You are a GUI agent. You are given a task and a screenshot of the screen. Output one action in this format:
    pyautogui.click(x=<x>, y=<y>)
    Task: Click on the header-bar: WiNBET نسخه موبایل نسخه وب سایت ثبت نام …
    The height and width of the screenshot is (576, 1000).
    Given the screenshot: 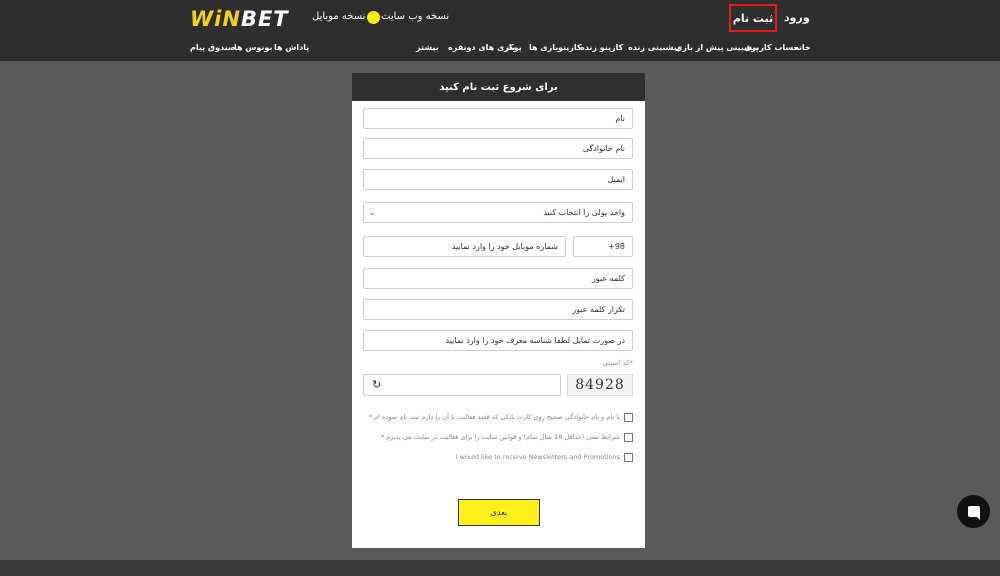 What is the action you would take?
    pyautogui.click(x=500, y=30)
    